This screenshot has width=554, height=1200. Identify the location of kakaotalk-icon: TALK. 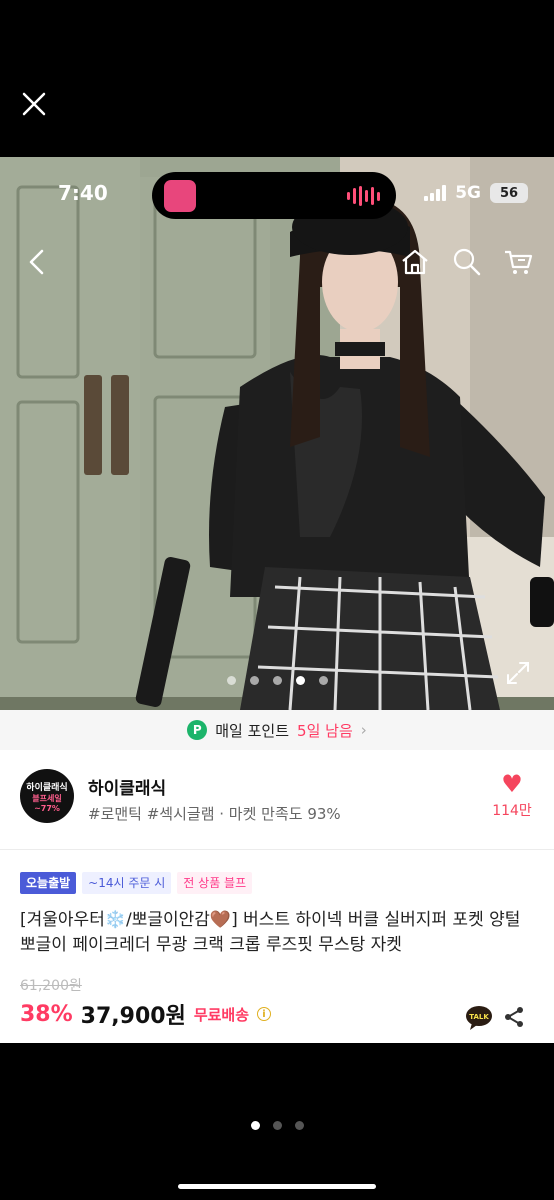
(479, 1018).